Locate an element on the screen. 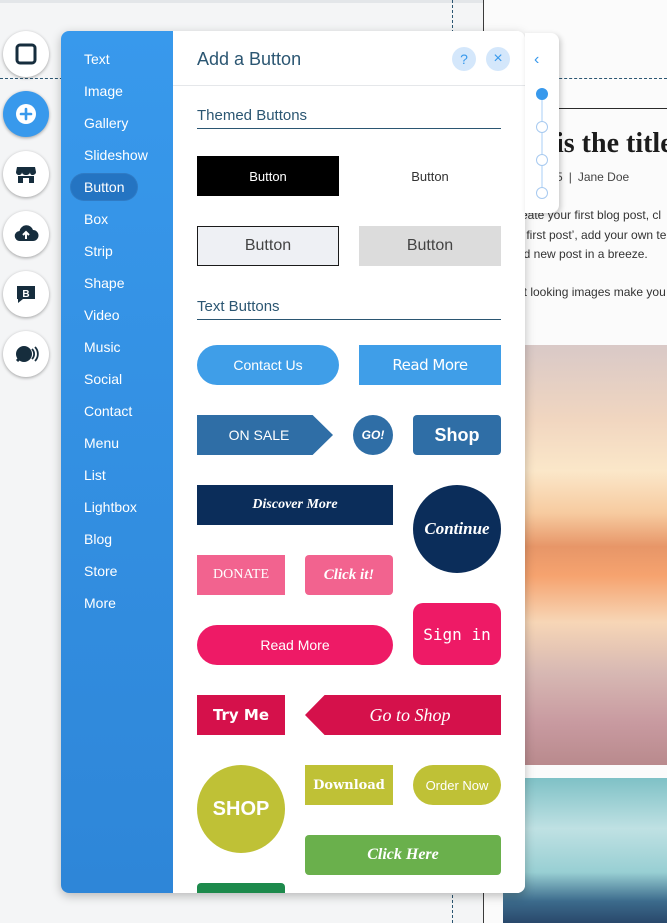  blog-post-author: Jane Doe is located at coordinates (603, 177).